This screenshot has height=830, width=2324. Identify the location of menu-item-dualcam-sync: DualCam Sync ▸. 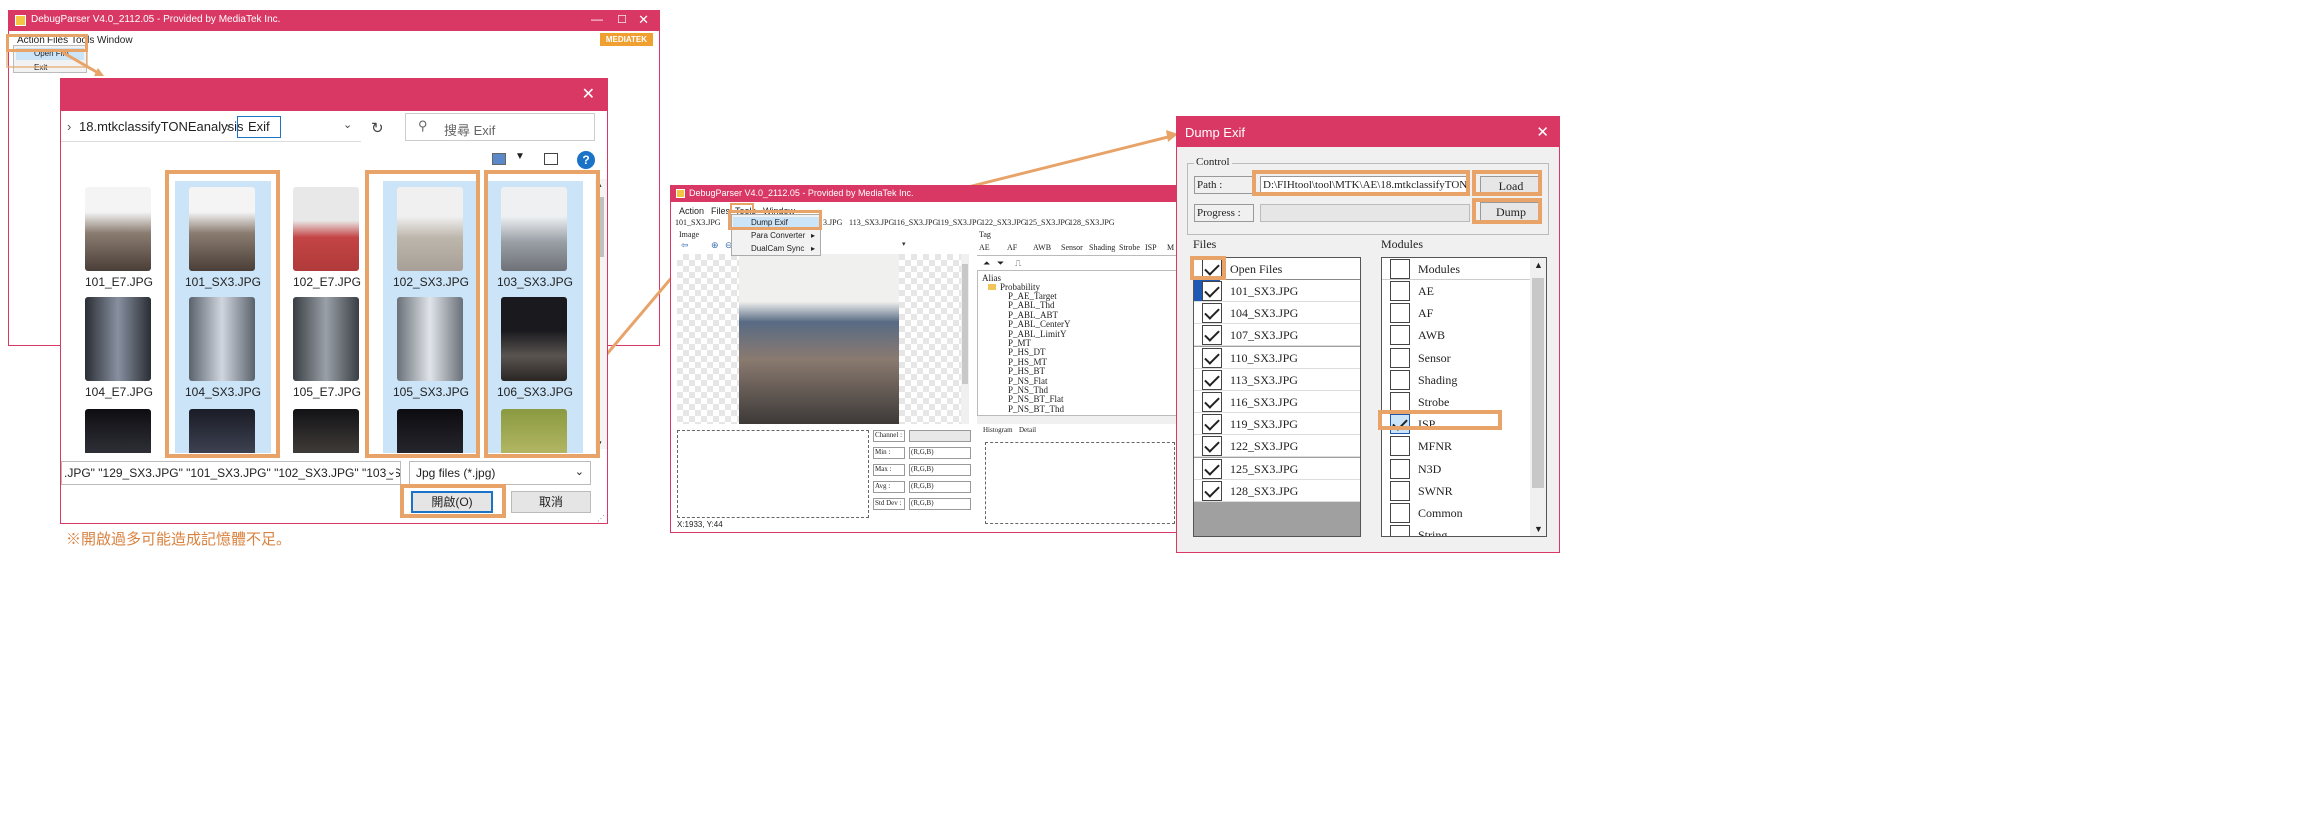
(776, 249).